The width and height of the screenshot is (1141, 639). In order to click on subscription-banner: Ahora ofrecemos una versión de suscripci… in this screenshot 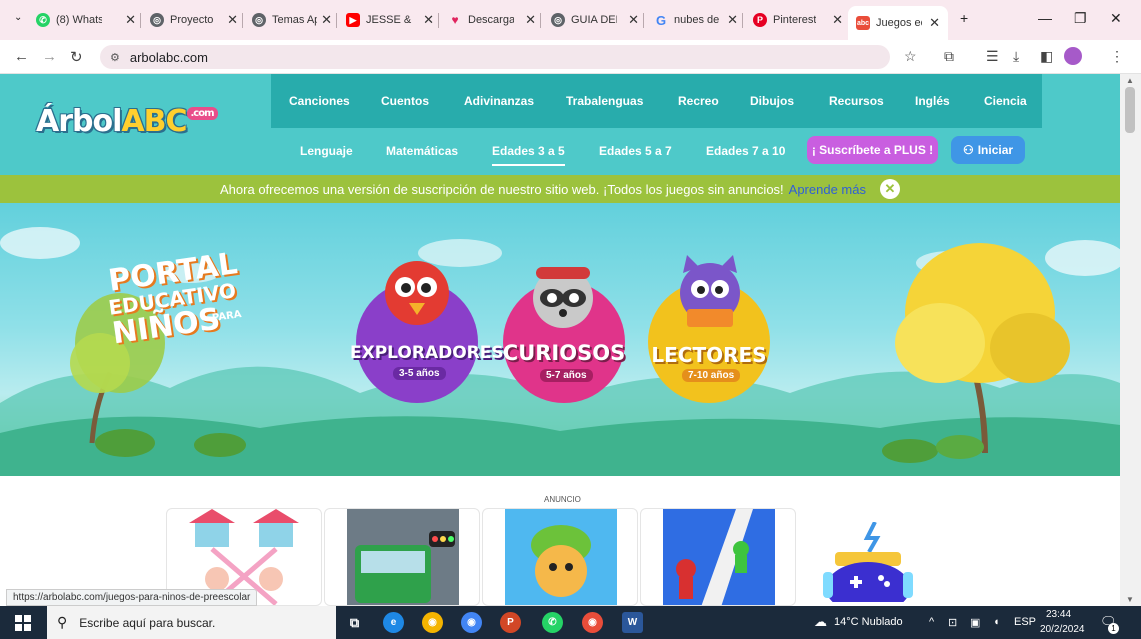, I will do `click(560, 189)`.